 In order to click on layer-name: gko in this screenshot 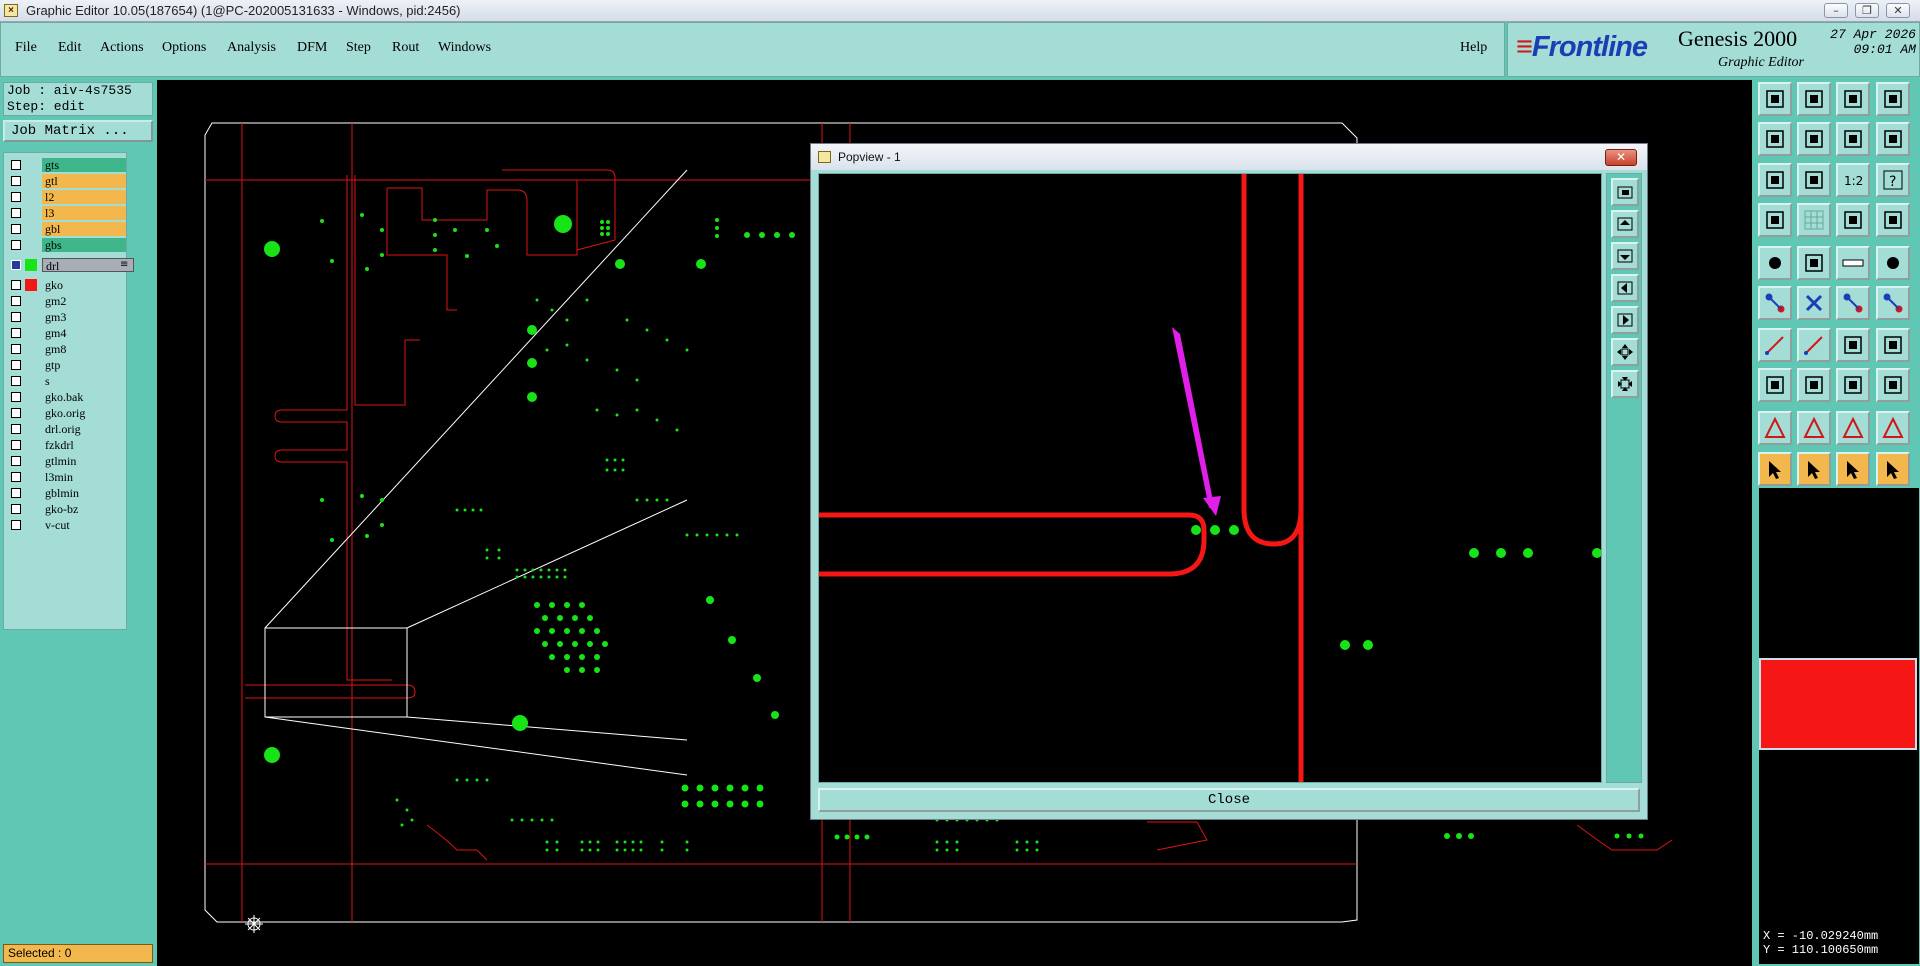, I will do `click(84, 285)`.